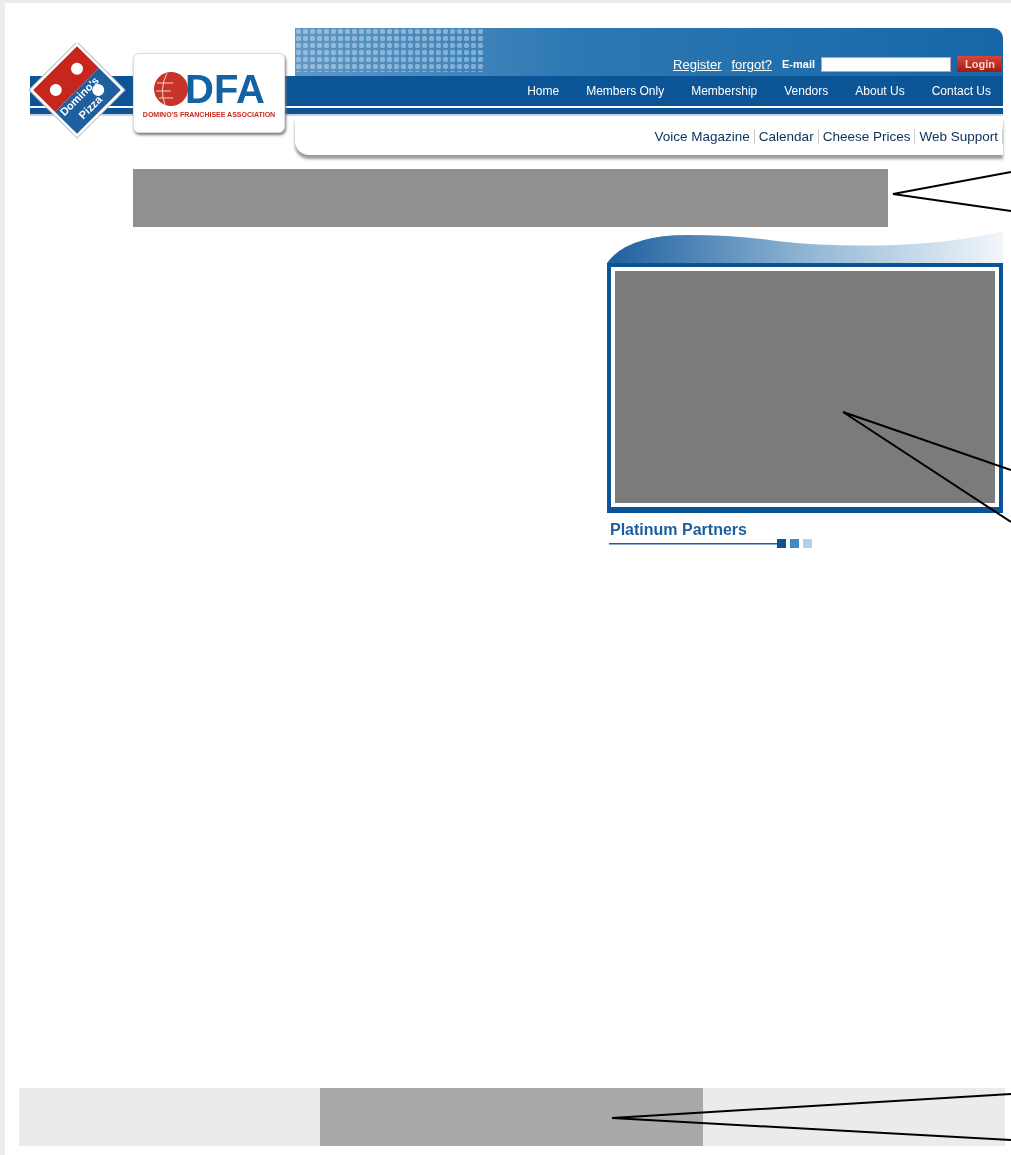 This screenshot has height=1155, width=1011. I want to click on globe-icon, so click(171, 88).